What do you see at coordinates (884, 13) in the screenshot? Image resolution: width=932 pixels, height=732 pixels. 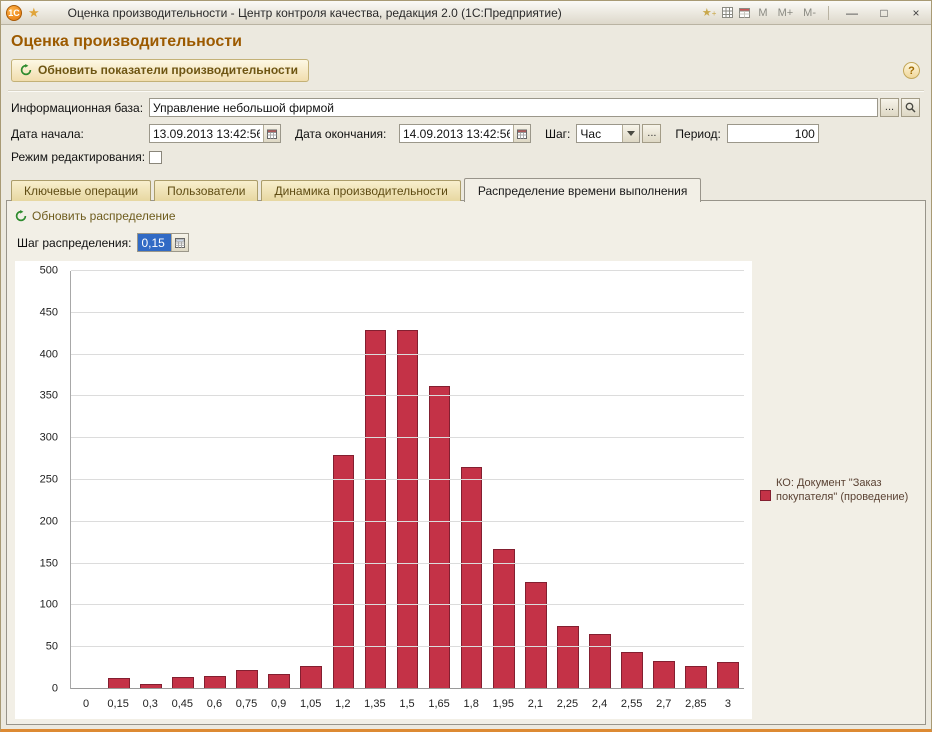 I see `maximize-button: □` at bounding box center [884, 13].